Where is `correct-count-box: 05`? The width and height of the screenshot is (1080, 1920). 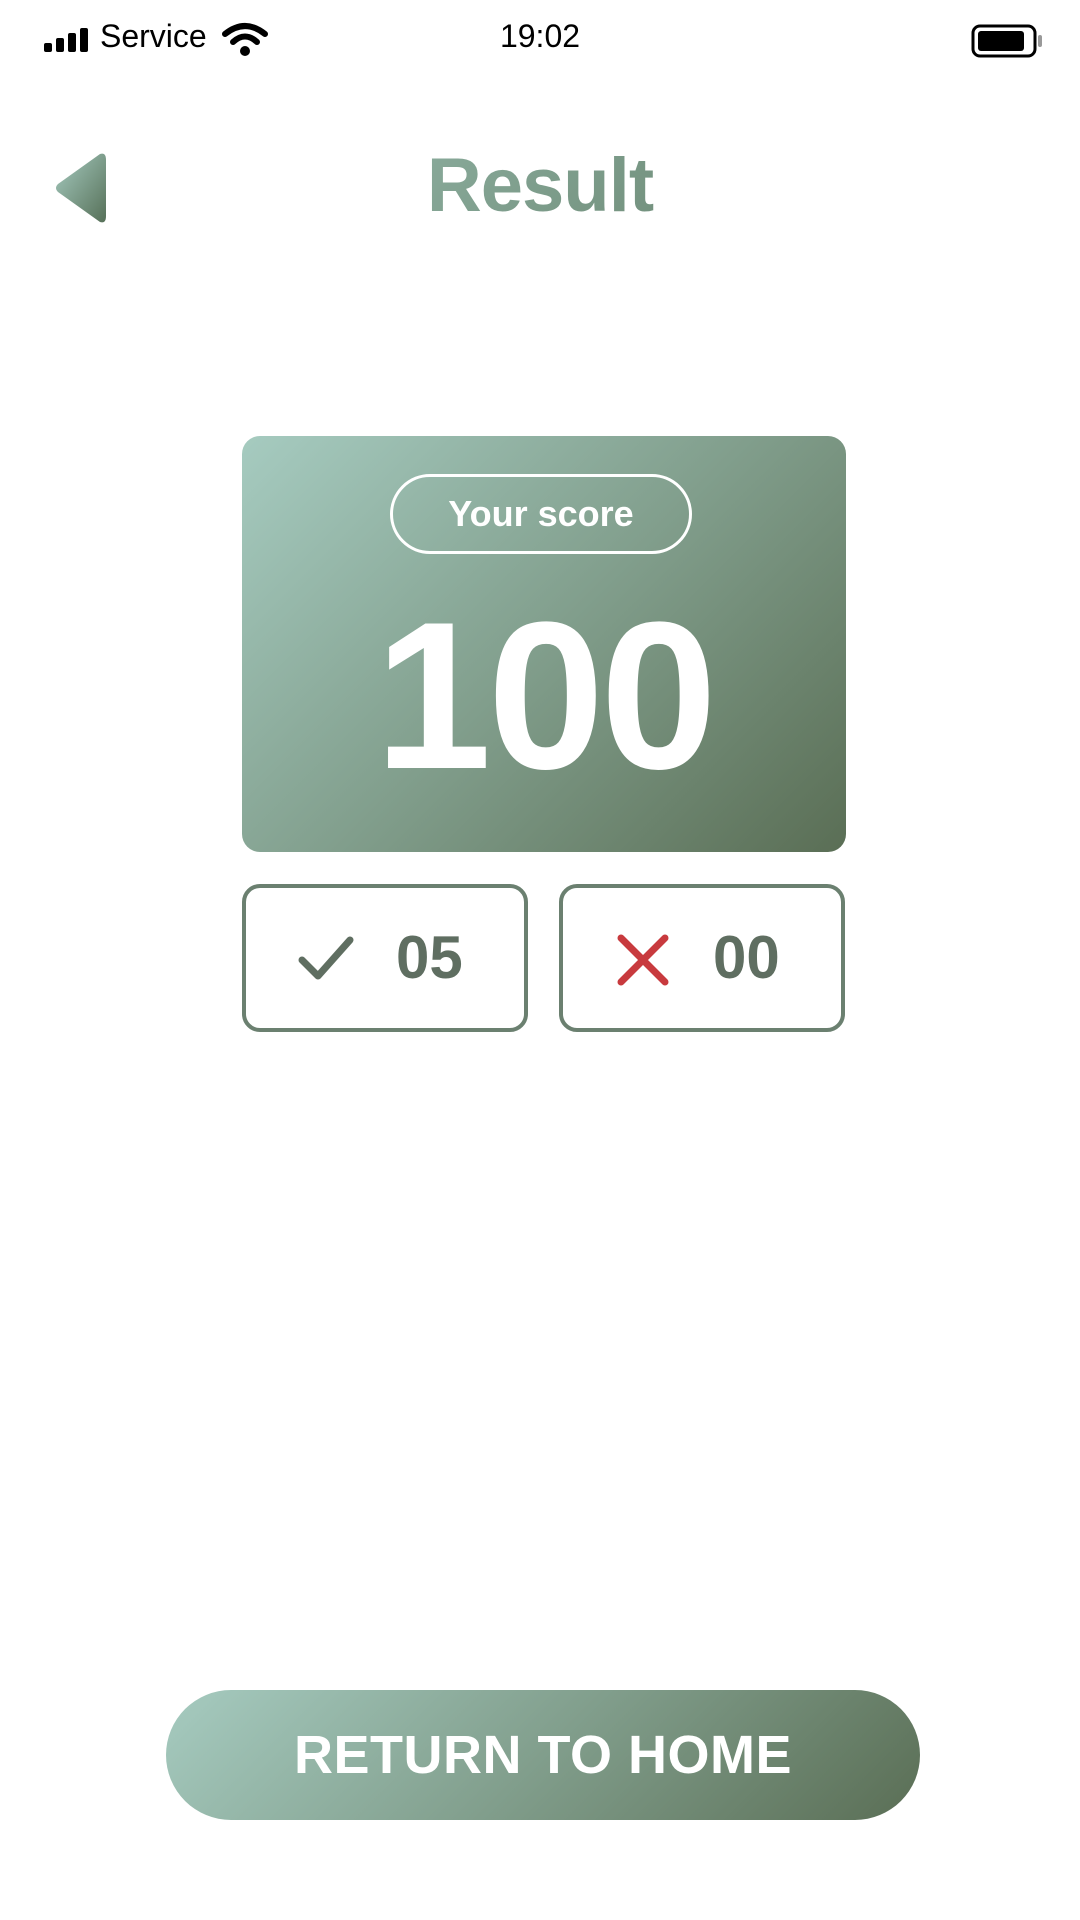 correct-count-box: 05 is located at coordinates (385, 958).